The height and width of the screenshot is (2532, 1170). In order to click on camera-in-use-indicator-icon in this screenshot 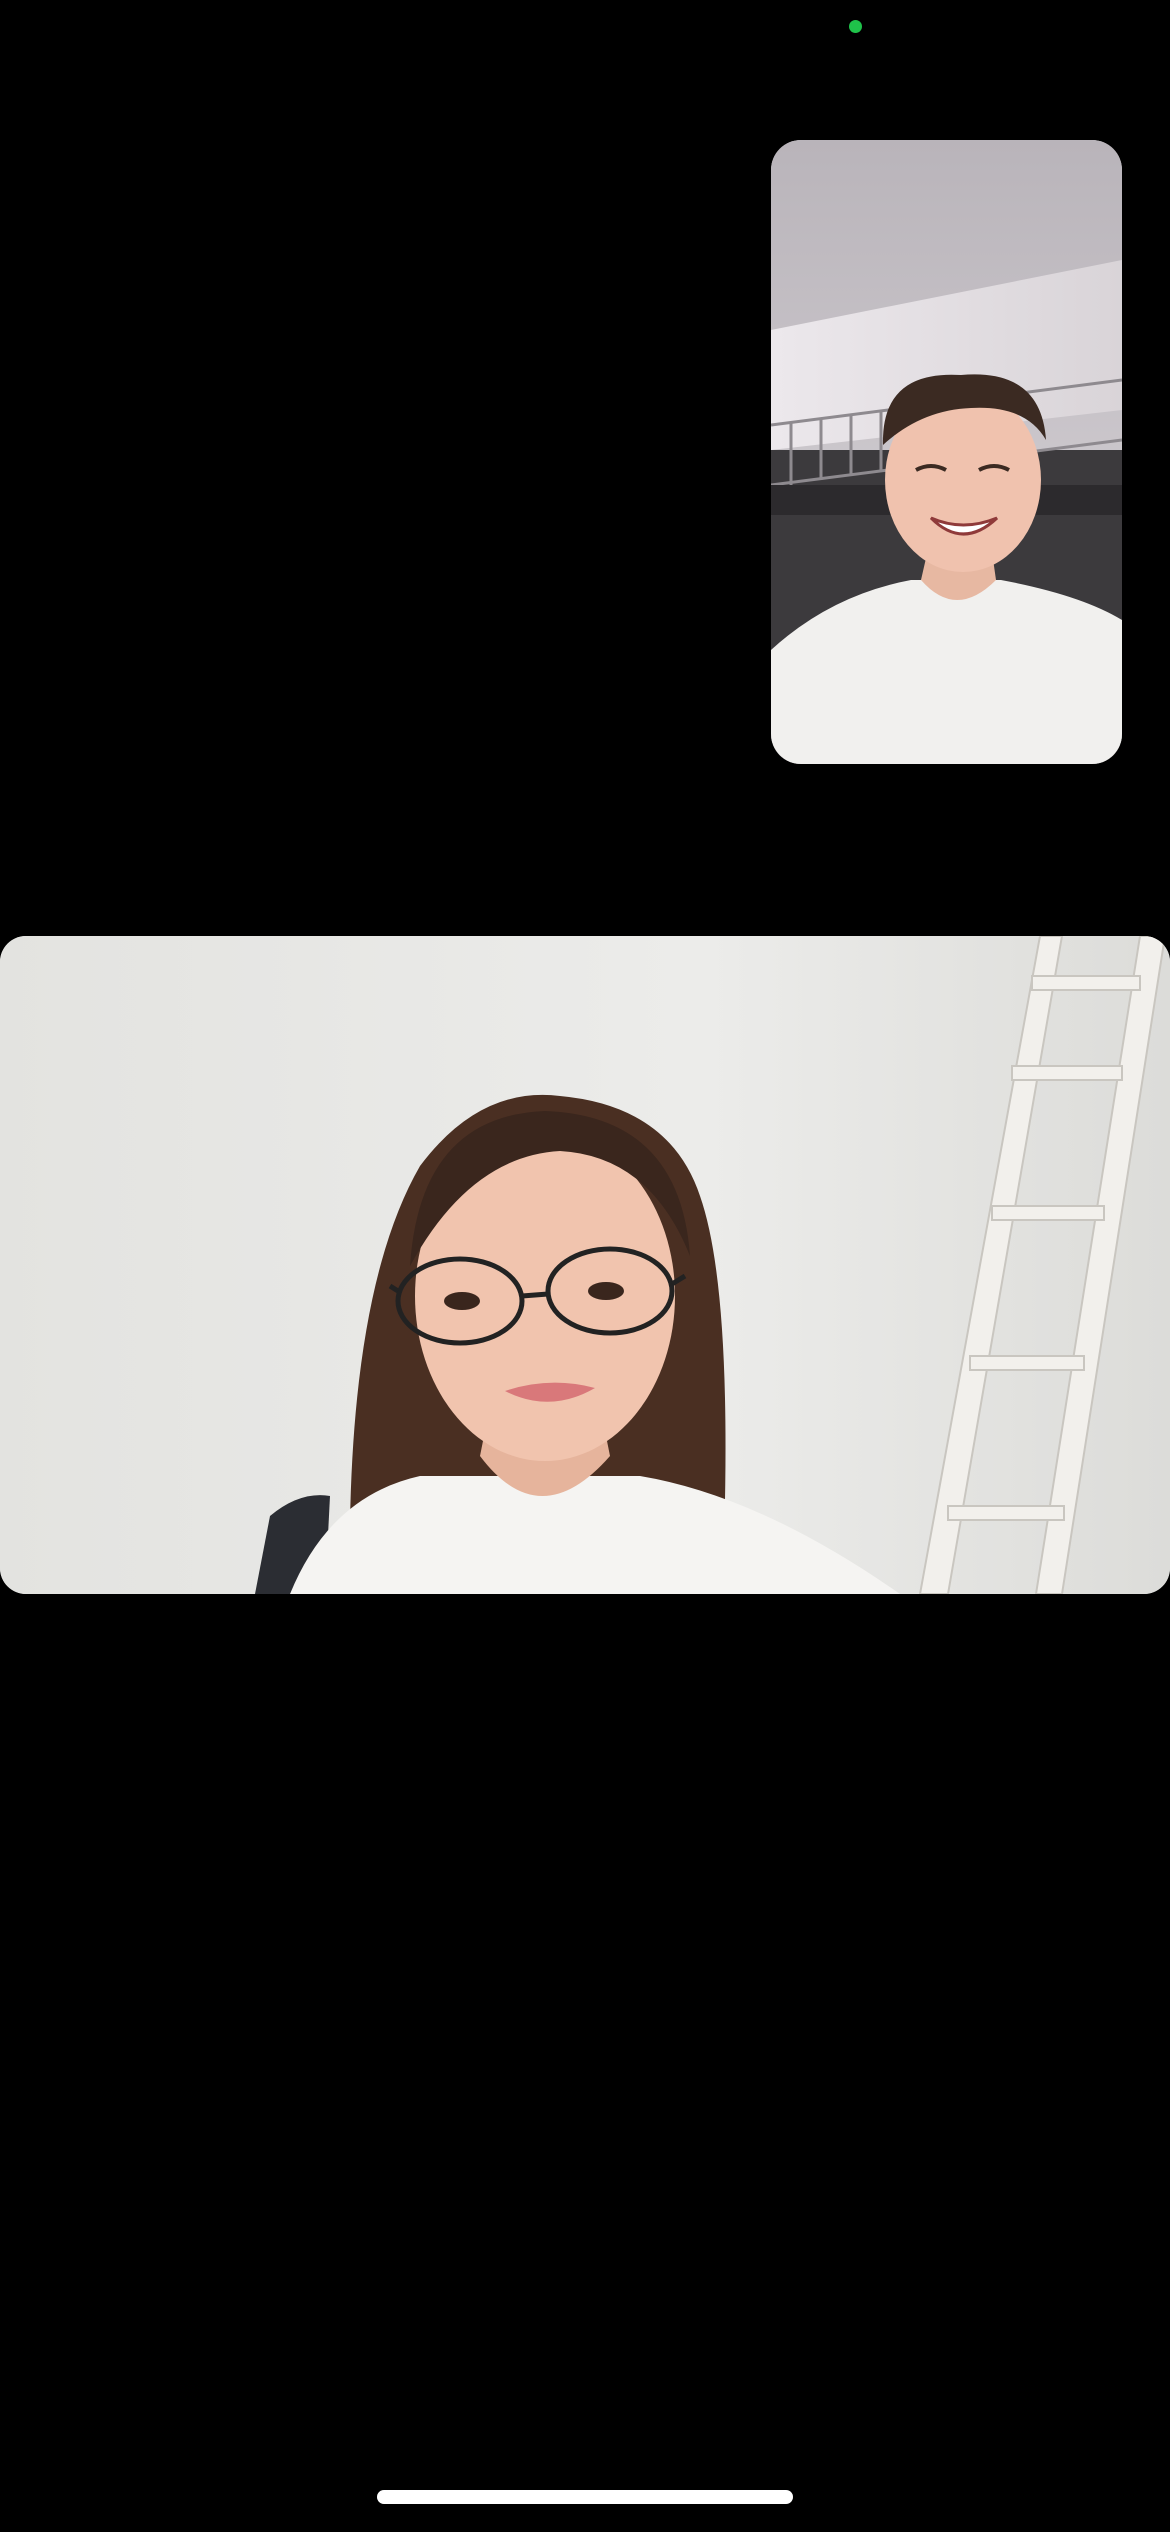, I will do `click(855, 26)`.